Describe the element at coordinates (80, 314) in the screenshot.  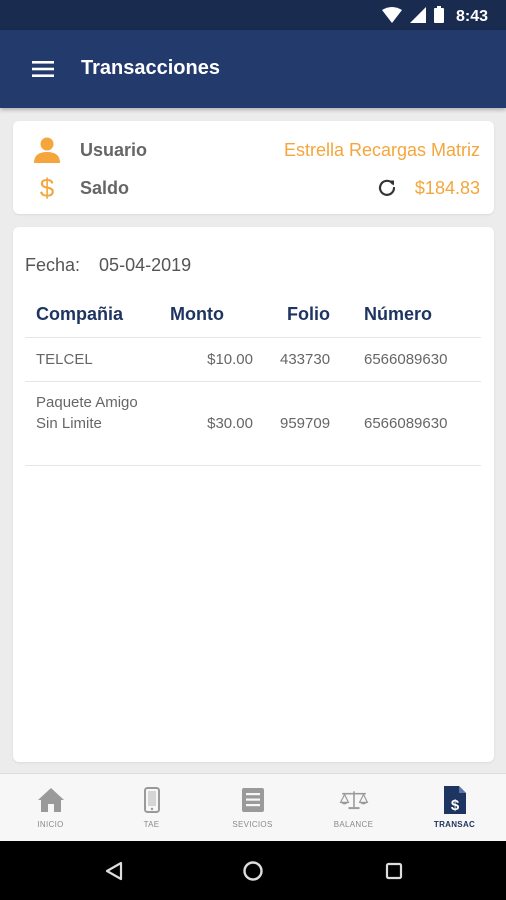
I see `column-header-company: Compañia` at that location.